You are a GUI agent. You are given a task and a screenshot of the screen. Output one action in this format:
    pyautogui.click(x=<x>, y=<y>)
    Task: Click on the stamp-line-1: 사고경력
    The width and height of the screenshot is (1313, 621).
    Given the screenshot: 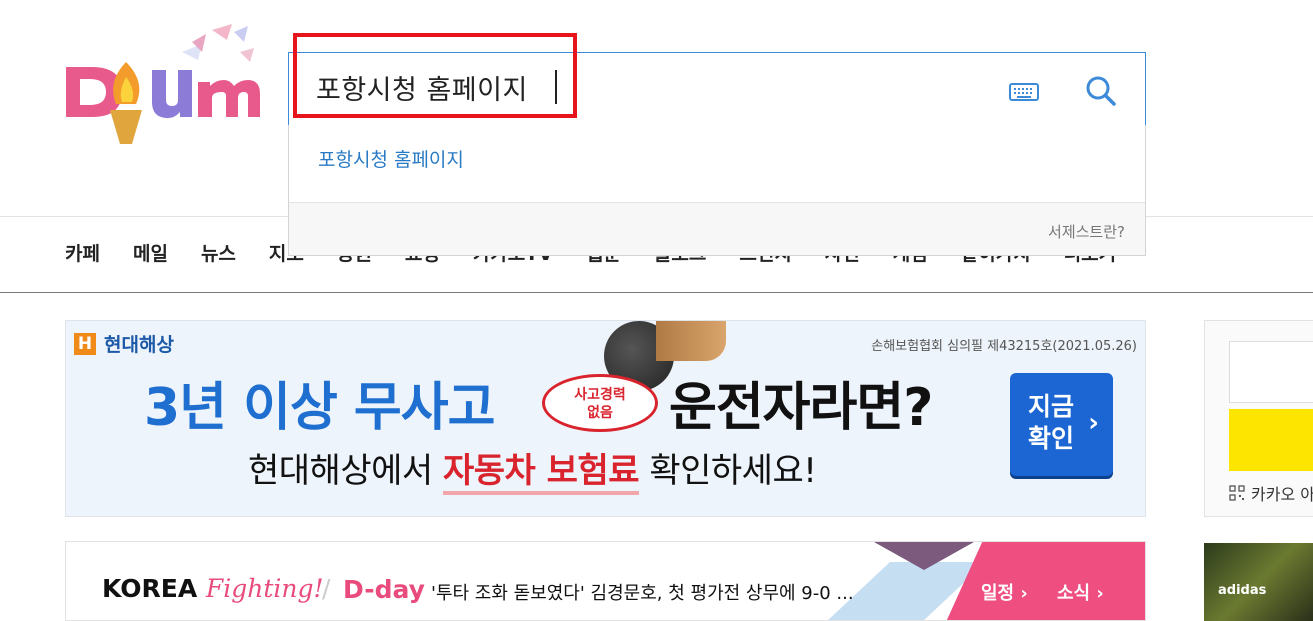 What is the action you would take?
    pyautogui.click(x=600, y=395)
    